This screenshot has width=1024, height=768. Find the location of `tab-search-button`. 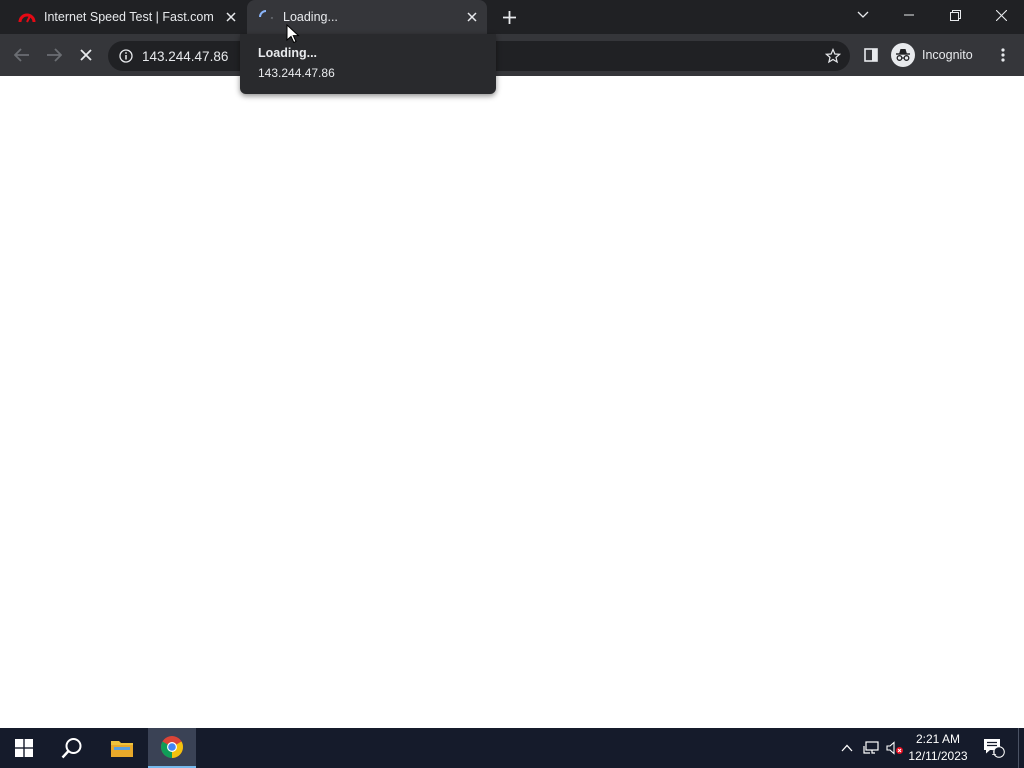

tab-search-button is located at coordinates (863, 15).